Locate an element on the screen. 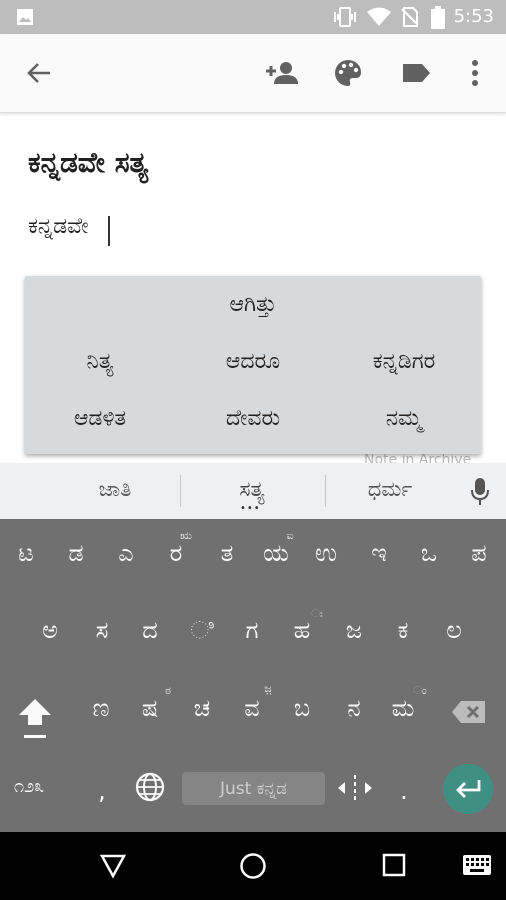 The width and height of the screenshot is (506, 900). recents-square-icon is located at coordinates (394, 865).